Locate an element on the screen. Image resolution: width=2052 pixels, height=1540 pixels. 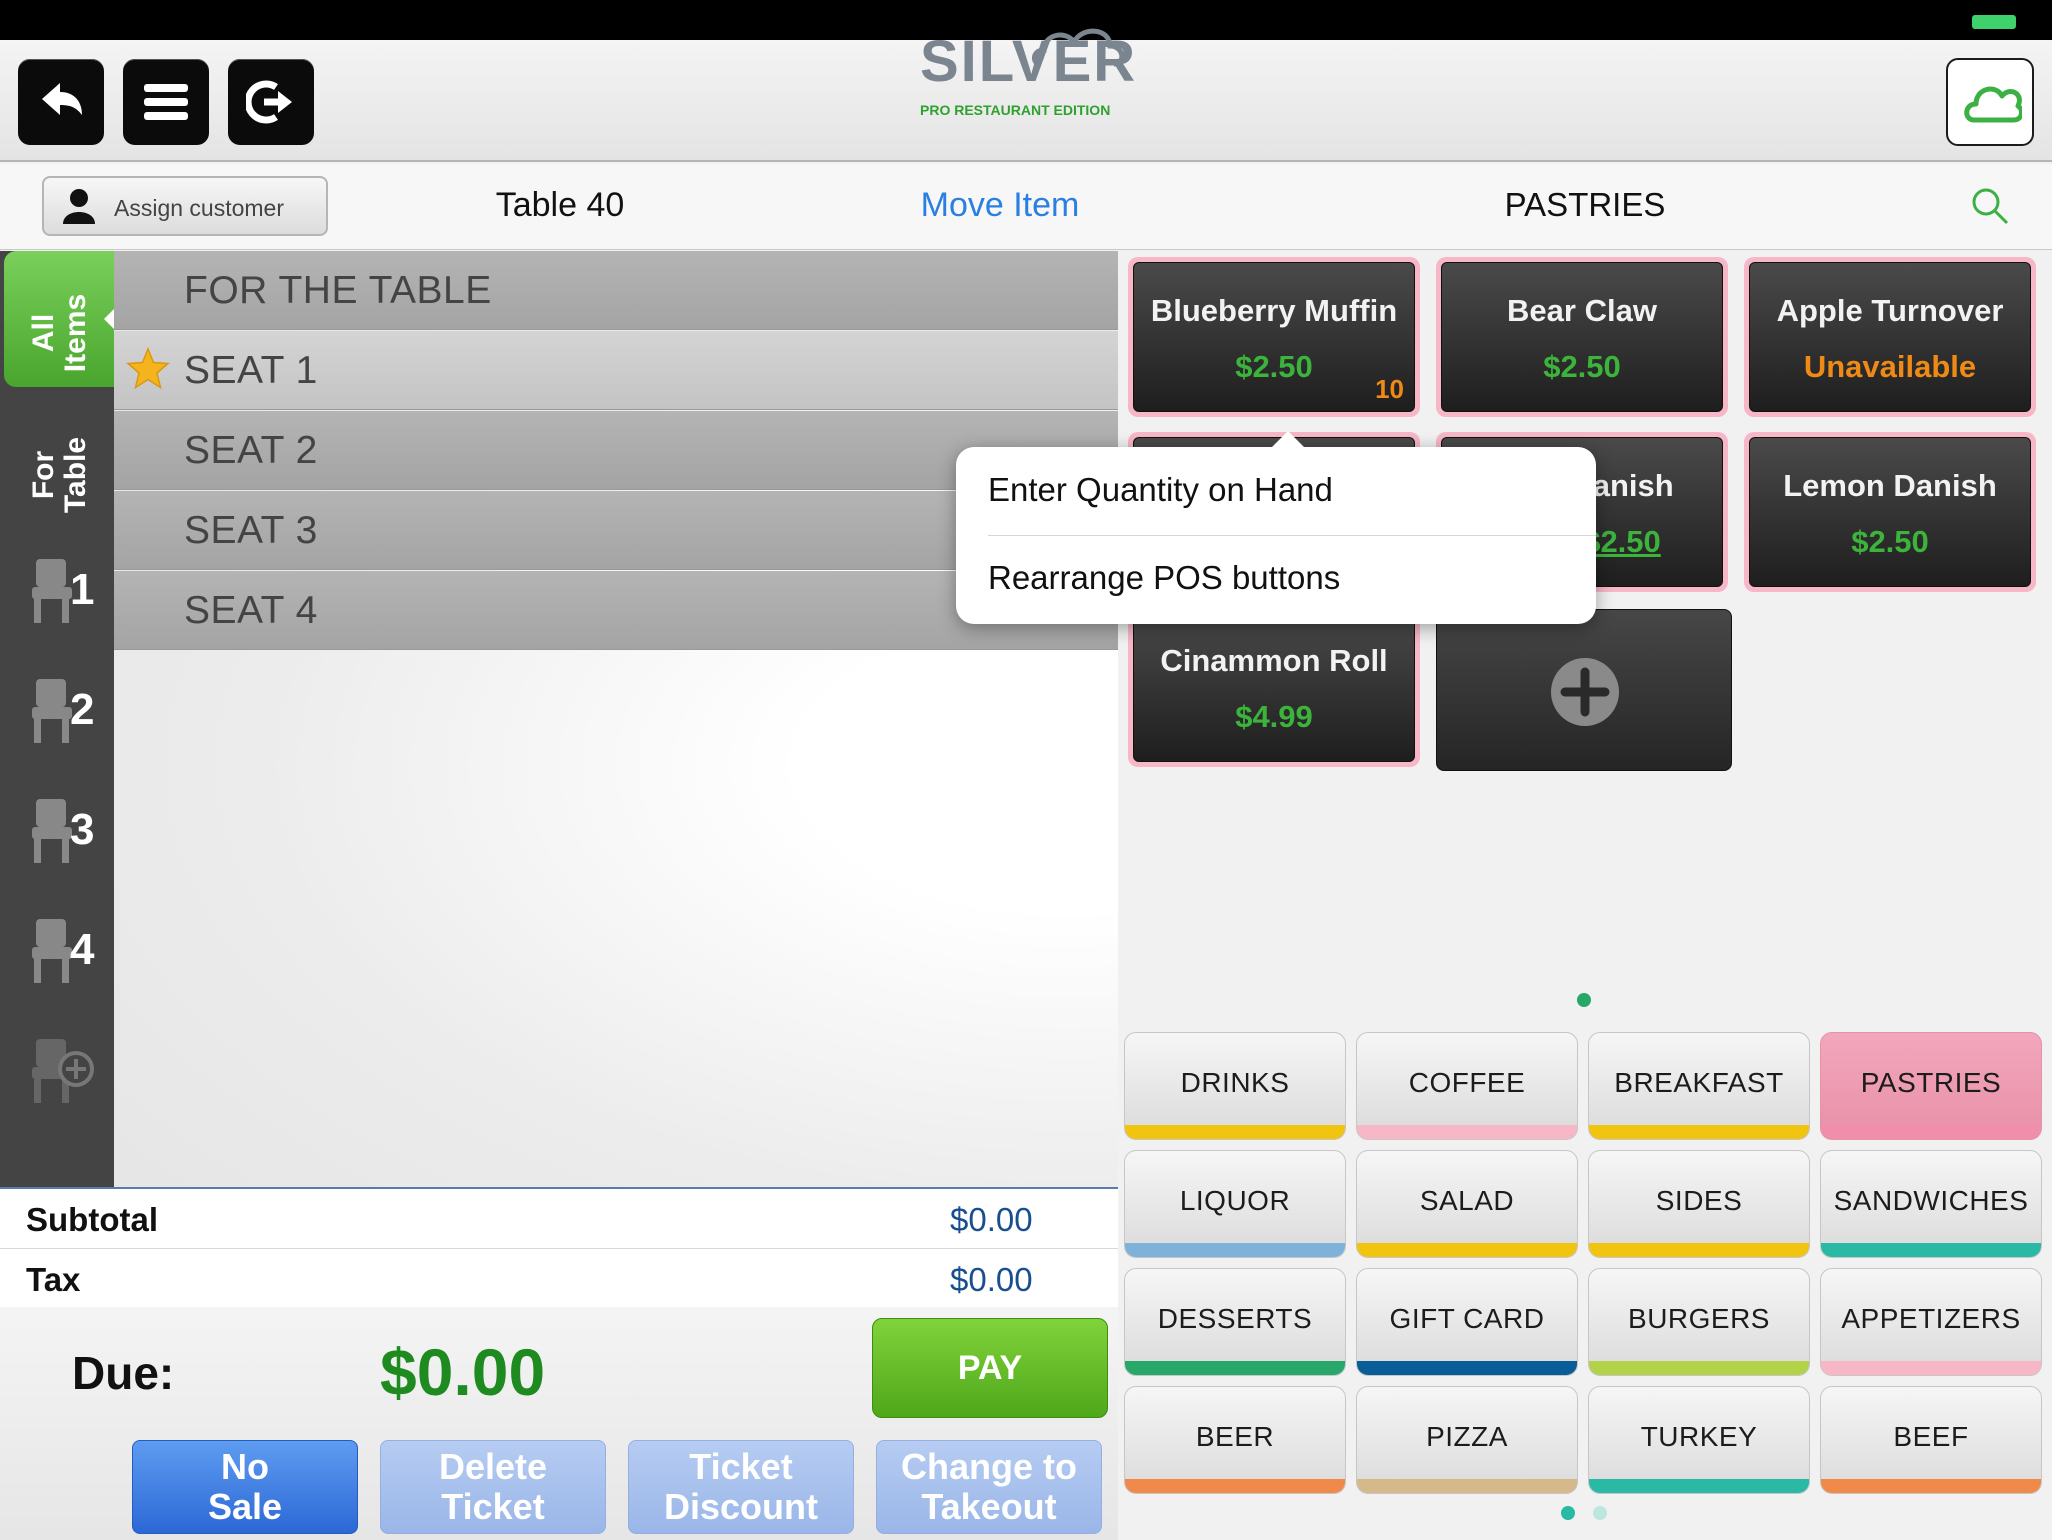
person-icon is located at coordinates (79, 206).